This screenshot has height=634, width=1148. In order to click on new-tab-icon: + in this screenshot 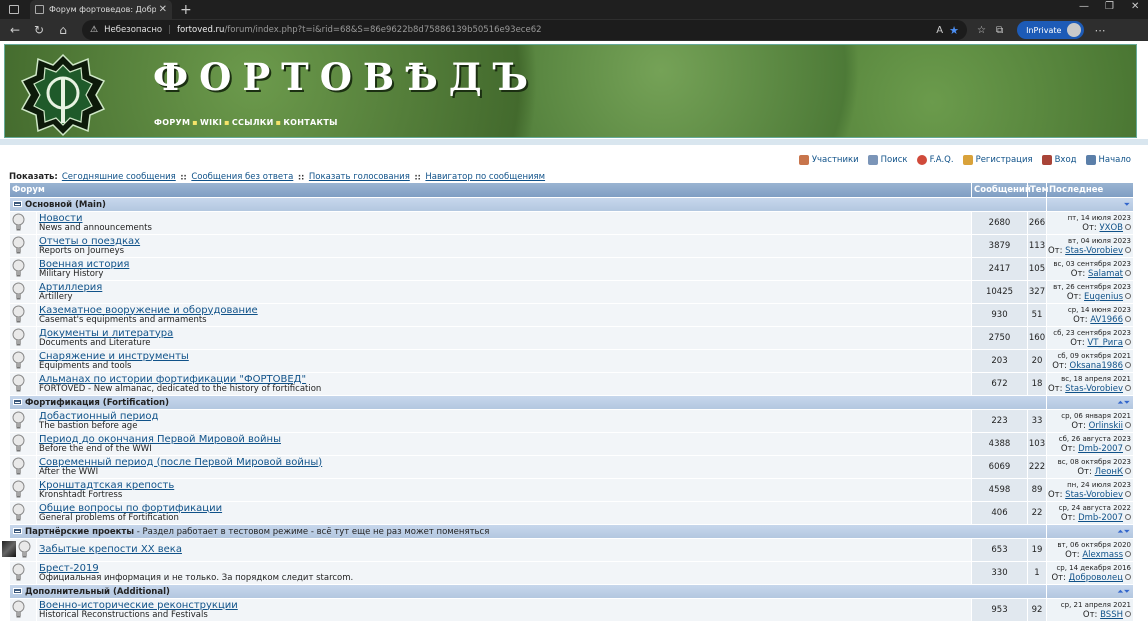, I will do `click(186, 10)`.